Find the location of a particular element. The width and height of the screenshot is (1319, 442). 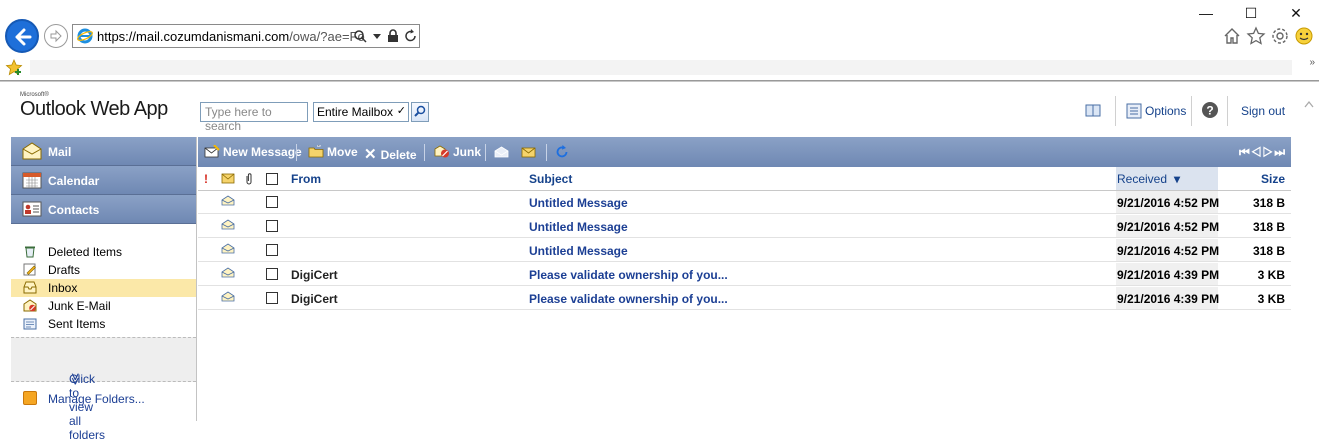

junk-button: Junk is located at coordinates (457, 152).